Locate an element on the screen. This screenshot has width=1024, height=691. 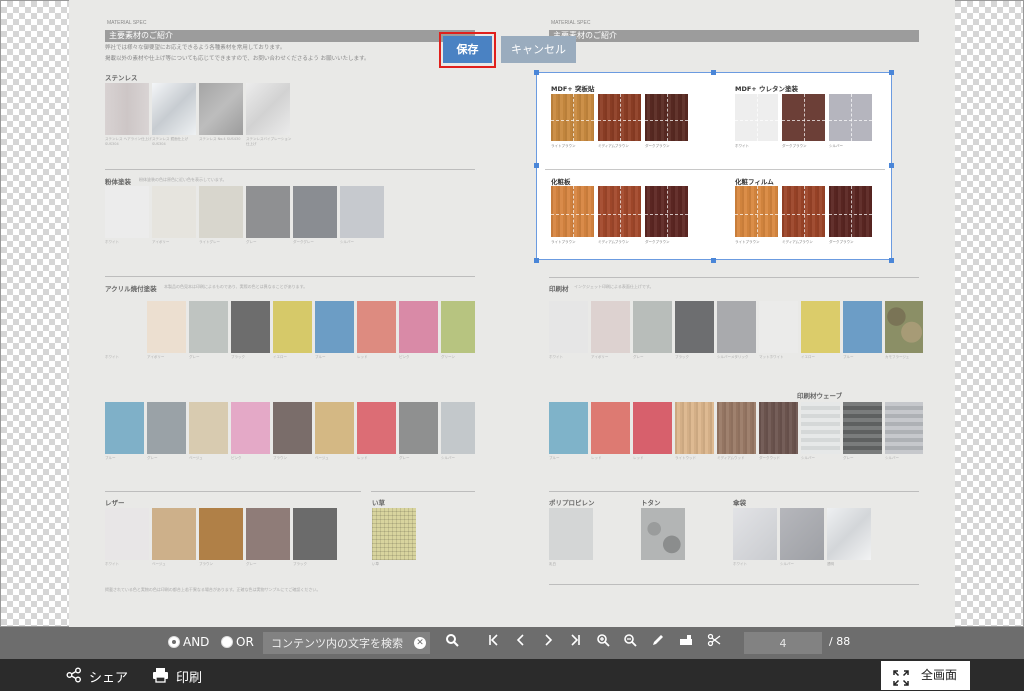
zoom-out-icon is located at coordinates (630, 643).